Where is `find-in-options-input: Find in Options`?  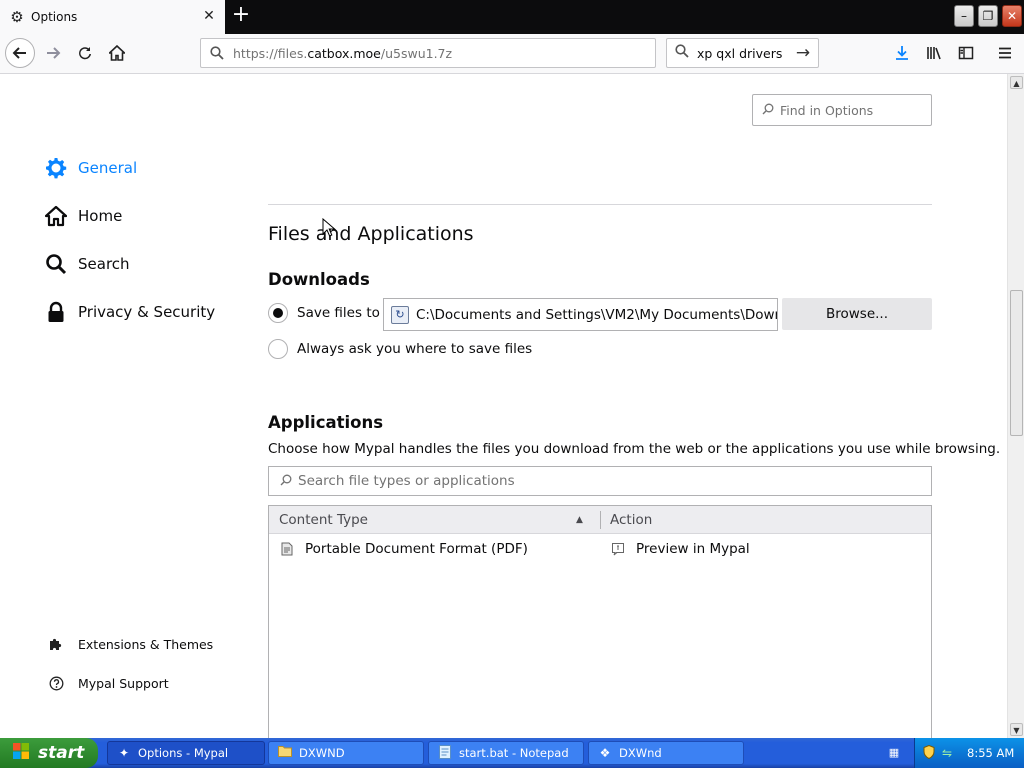 find-in-options-input: Find in Options is located at coordinates (842, 110).